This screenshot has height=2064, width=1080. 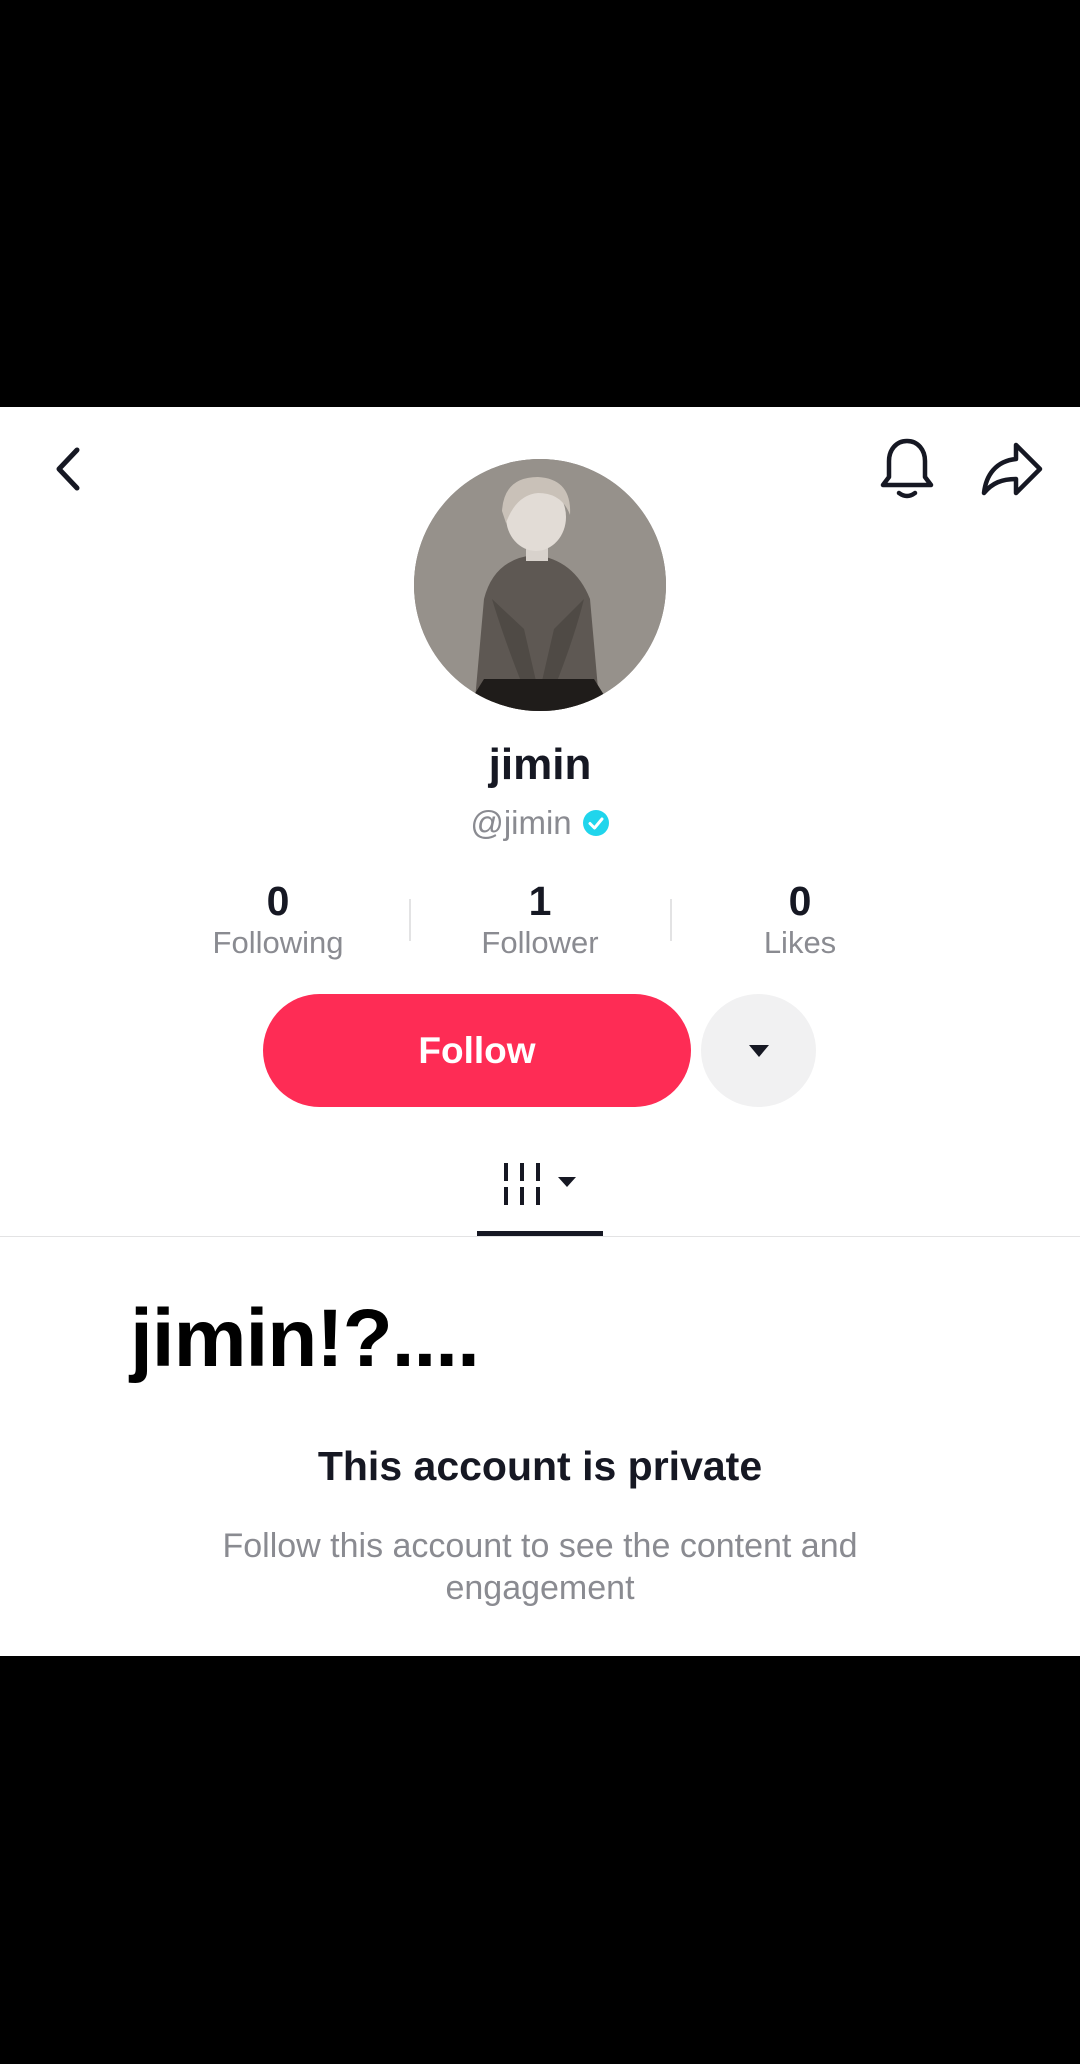 I want to click on notification-button, so click(x=907, y=469).